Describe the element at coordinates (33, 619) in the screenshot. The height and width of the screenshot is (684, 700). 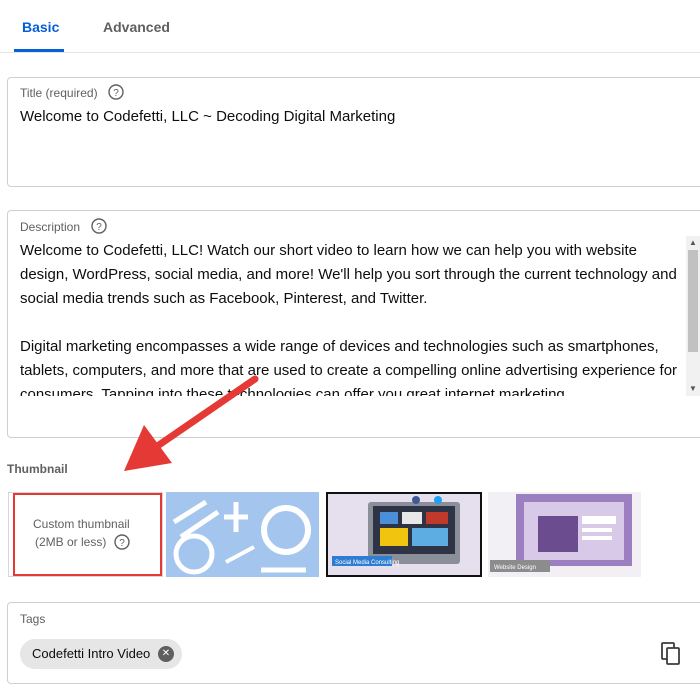
I see `tags-label: Tags` at that location.